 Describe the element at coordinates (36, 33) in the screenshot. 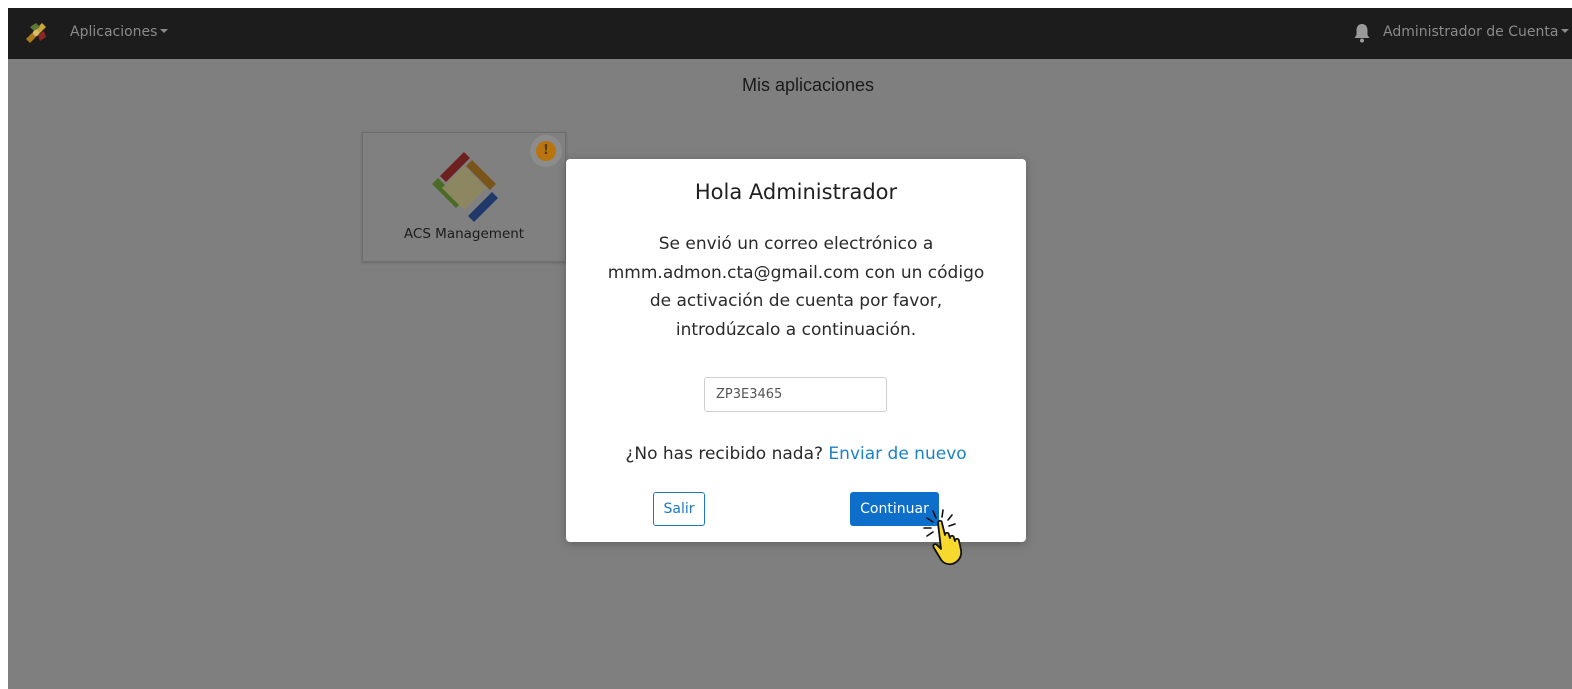

I see `app-logo-icon` at that location.